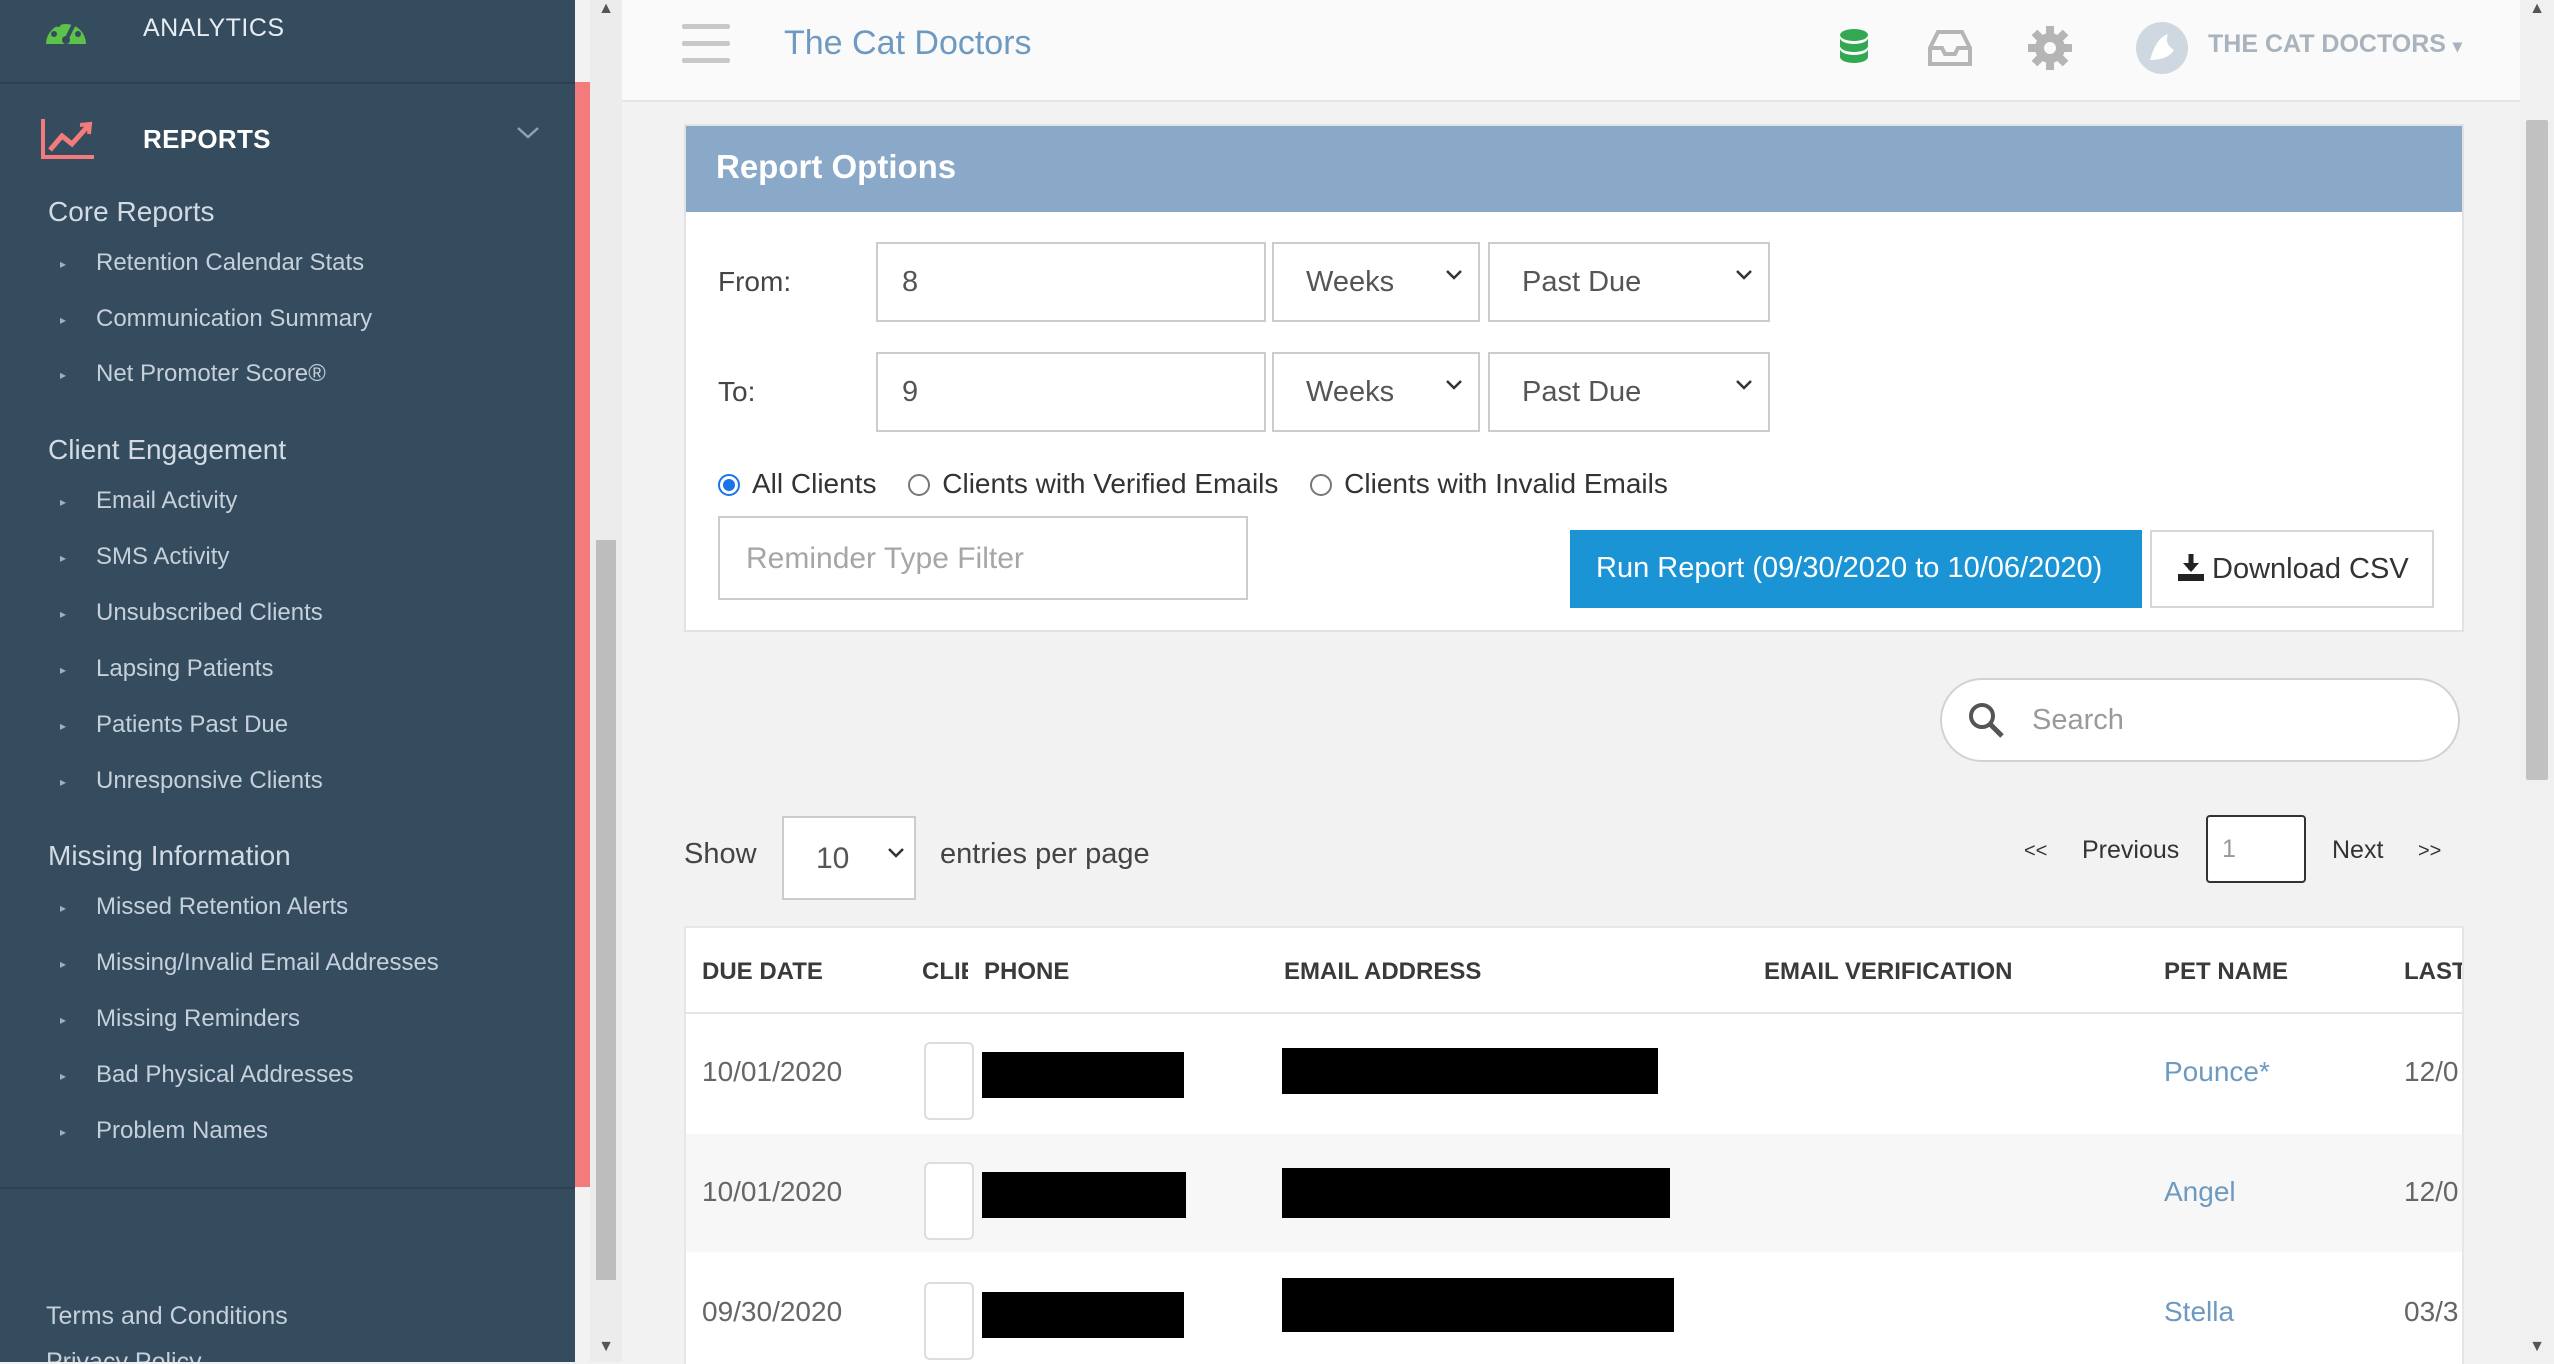 The width and height of the screenshot is (2554, 1364). I want to click on sidebar-item-missing-invalid-email: ▸ Missing/Invalid Email Addresses, so click(249, 963).